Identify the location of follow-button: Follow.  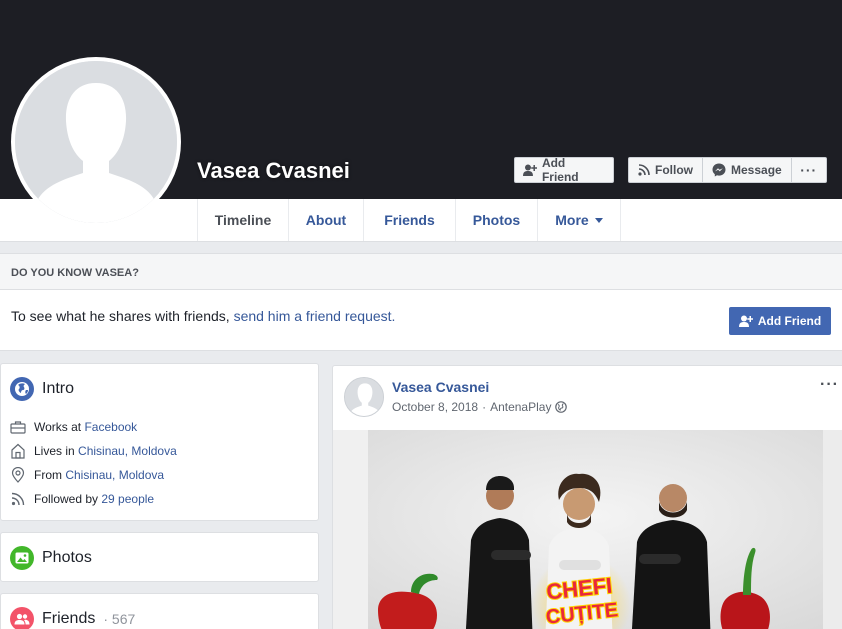
(666, 170).